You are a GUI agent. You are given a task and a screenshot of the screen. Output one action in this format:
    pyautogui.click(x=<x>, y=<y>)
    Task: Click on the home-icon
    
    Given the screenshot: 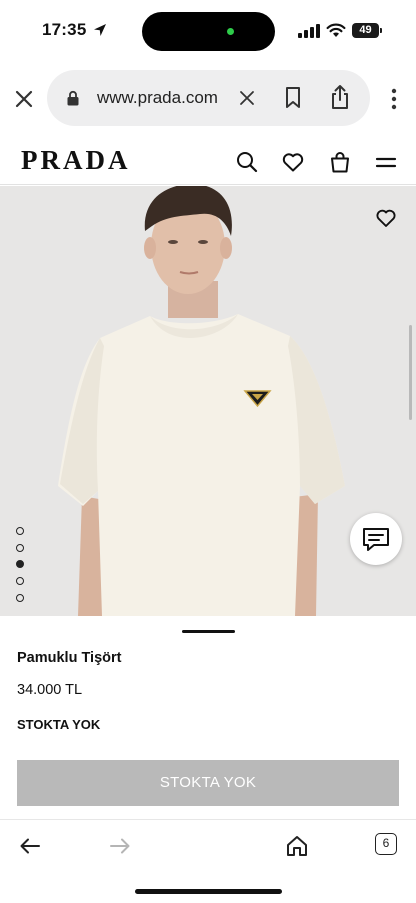 What is the action you would take?
    pyautogui.click(x=297, y=846)
    